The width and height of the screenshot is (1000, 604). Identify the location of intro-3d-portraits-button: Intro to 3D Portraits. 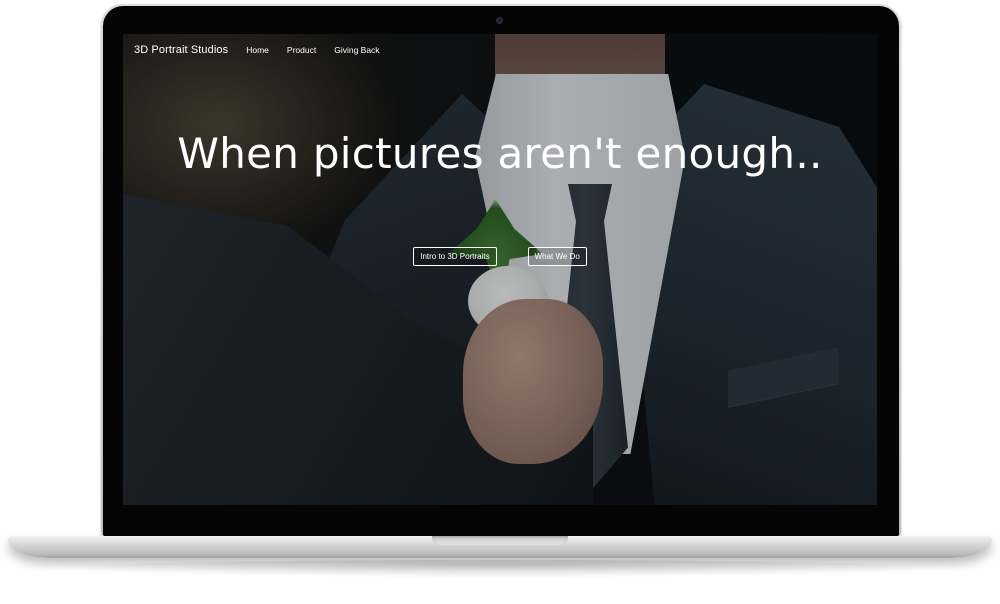
(455, 256).